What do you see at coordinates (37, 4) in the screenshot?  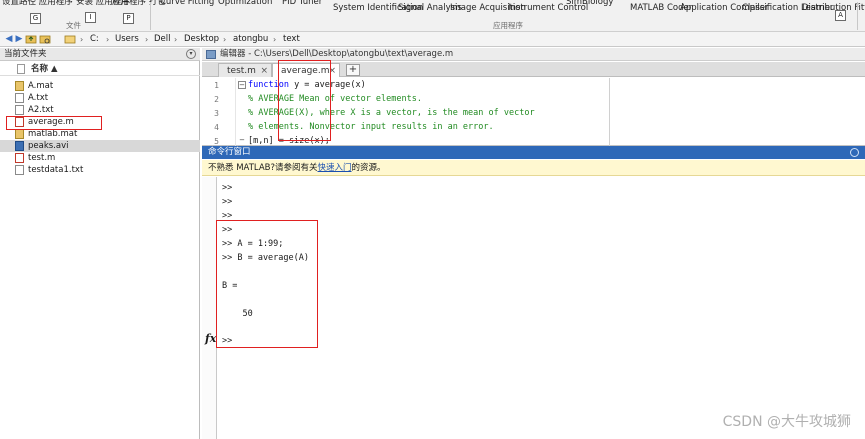 I see `set-path-apps-button: 设置路径 应用程序` at bounding box center [37, 4].